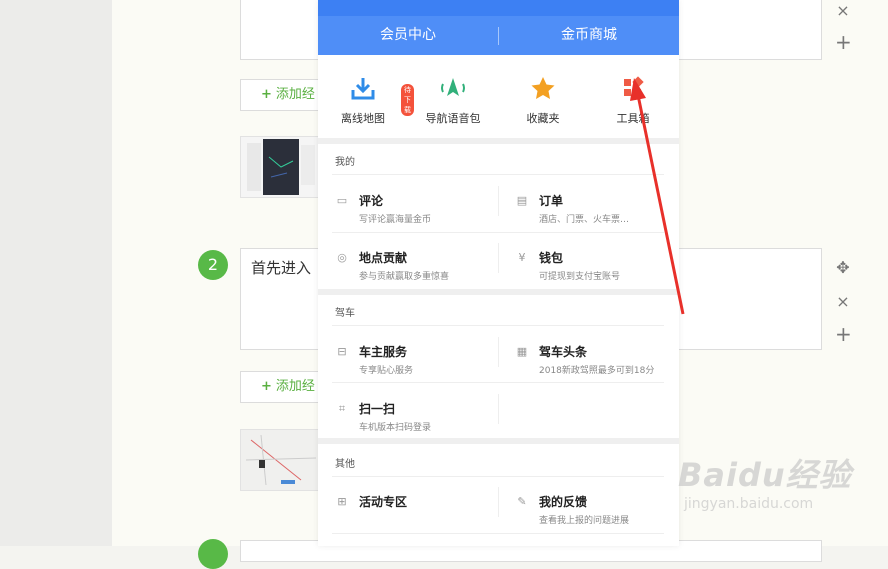 This screenshot has width=888, height=569. Describe the element at coordinates (408, 35) in the screenshot. I see `tab-member-center: 会员中心` at that location.